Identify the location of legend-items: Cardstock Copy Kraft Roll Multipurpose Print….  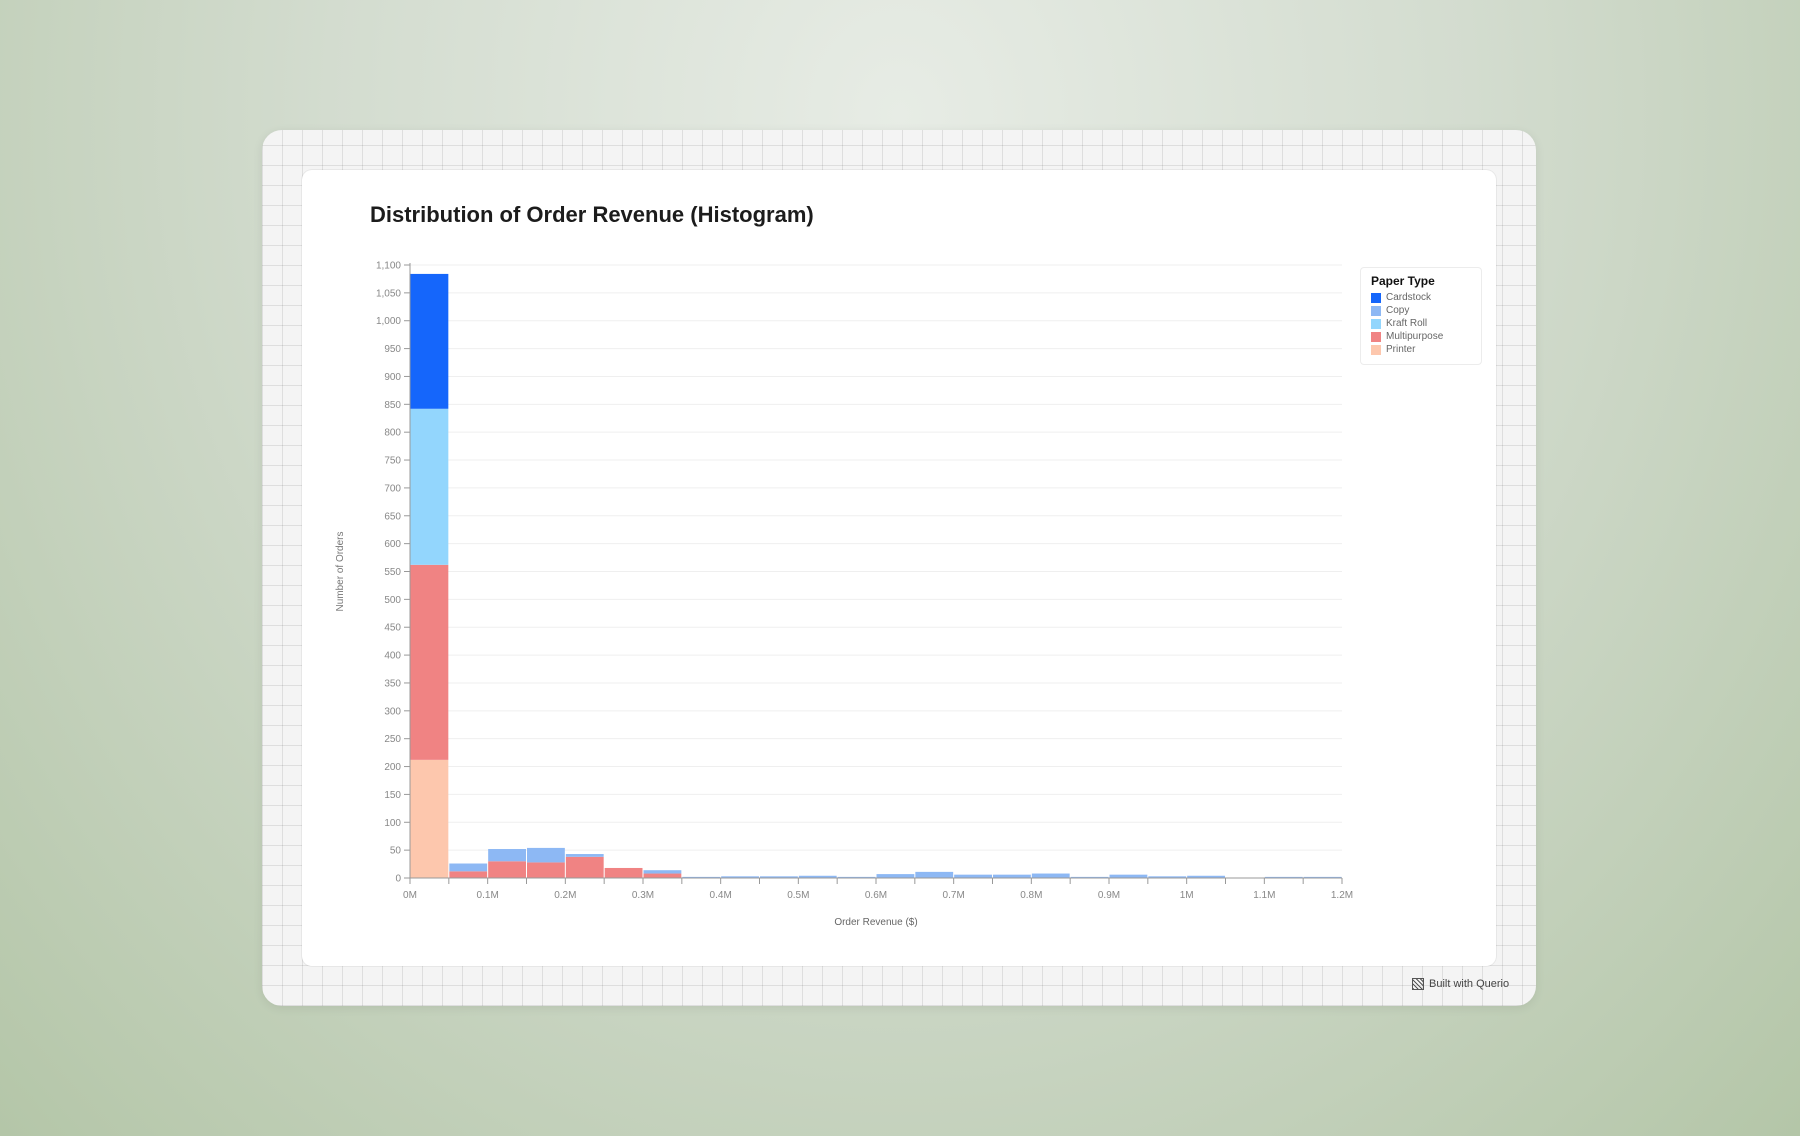
(1421, 323).